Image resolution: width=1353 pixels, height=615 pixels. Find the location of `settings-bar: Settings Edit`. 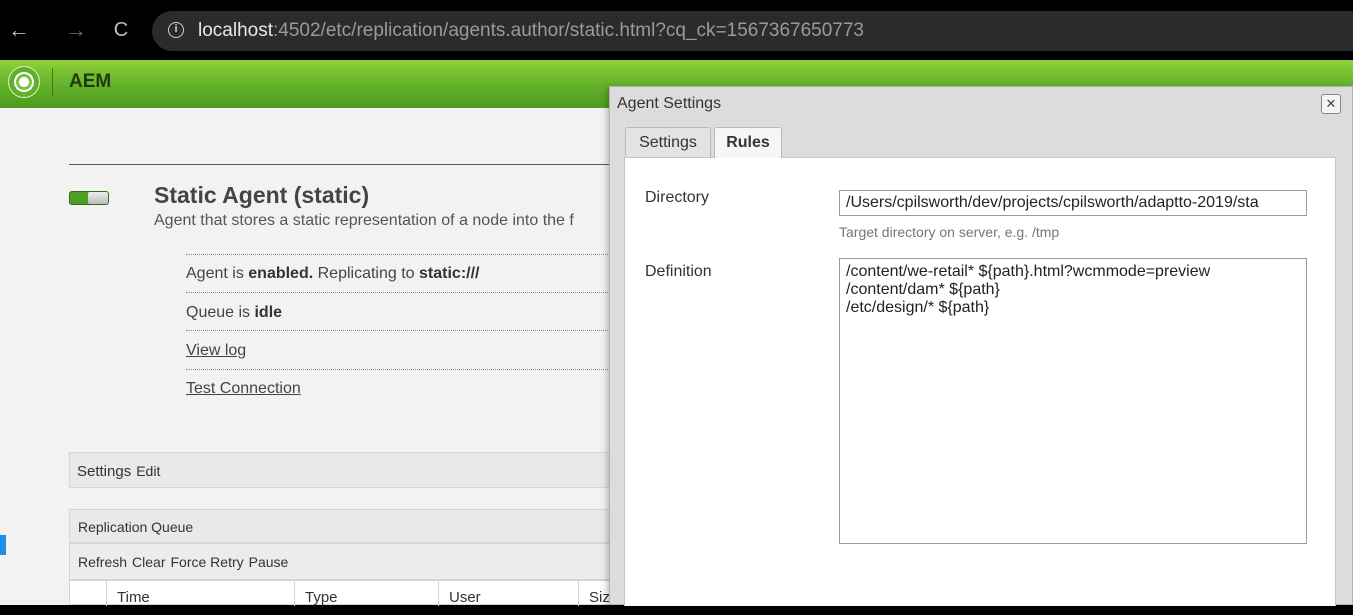

settings-bar: Settings Edit is located at coordinates (349, 470).